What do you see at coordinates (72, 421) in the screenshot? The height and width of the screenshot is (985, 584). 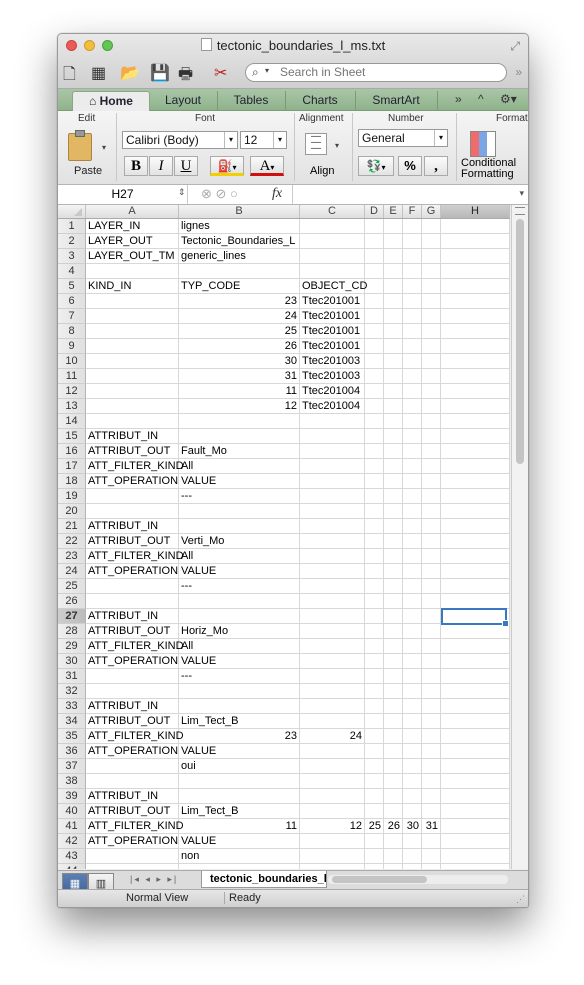 I see `row-header: 14` at bounding box center [72, 421].